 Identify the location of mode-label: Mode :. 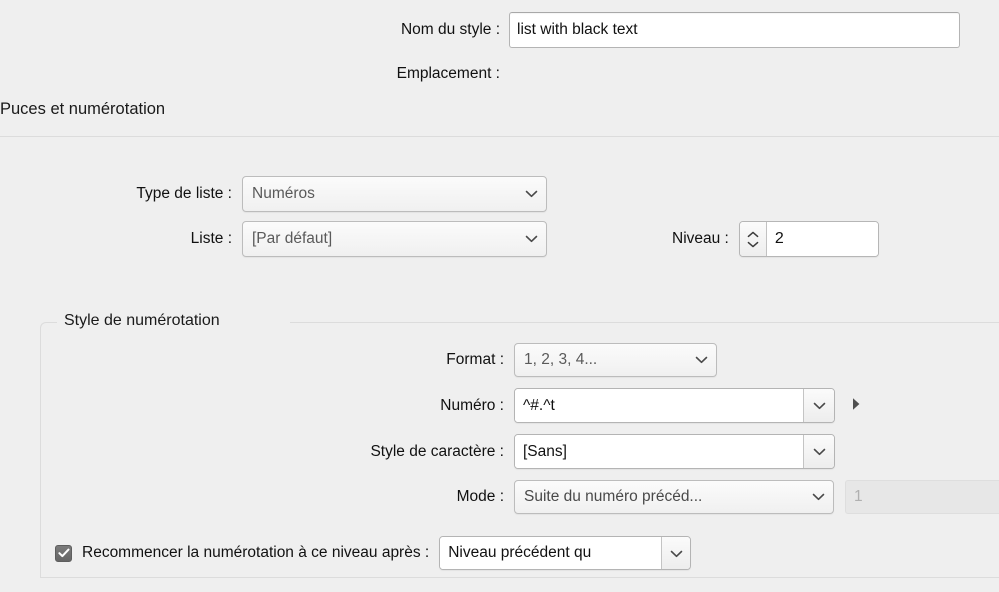
(480, 496).